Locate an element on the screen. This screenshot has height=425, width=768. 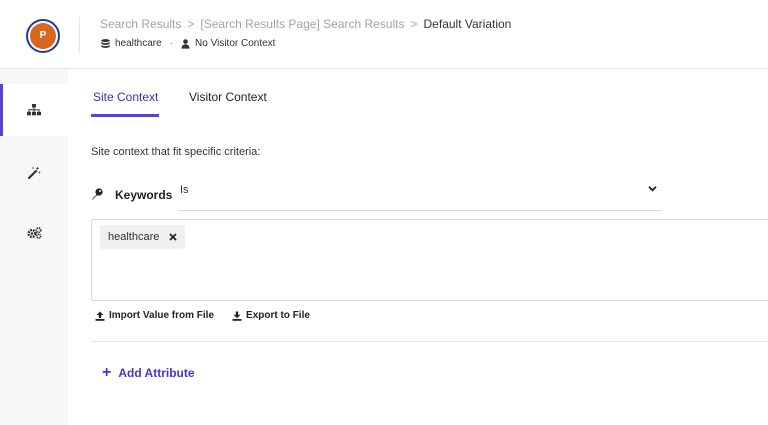
cogs-icon is located at coordinates (34, 233).